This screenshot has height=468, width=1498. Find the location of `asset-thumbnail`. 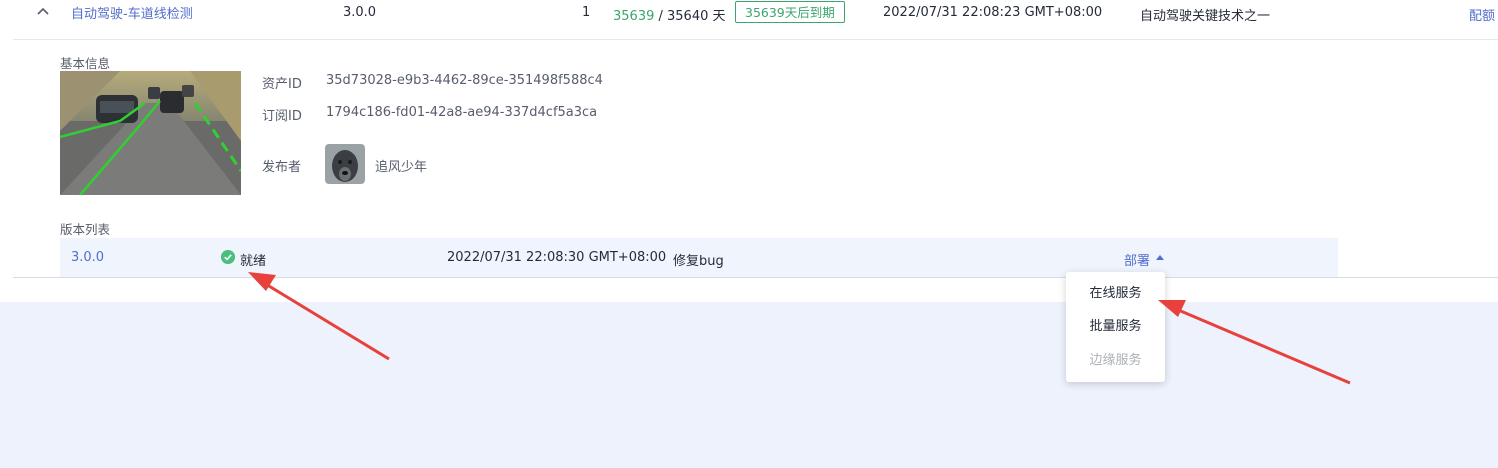

asset-thumbnail is located at coordinates (150, 133).